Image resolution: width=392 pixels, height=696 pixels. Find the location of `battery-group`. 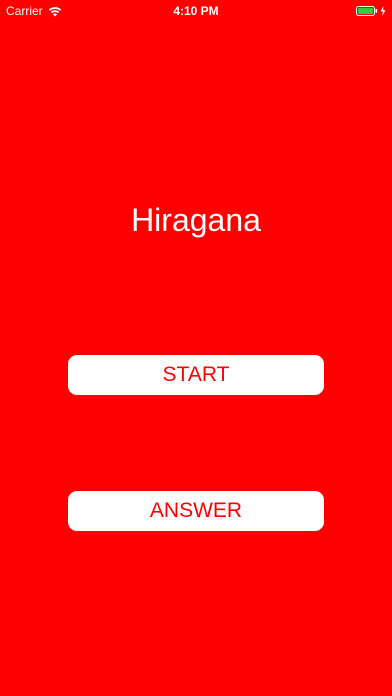

battery-group is located at coordinates (371, 10).